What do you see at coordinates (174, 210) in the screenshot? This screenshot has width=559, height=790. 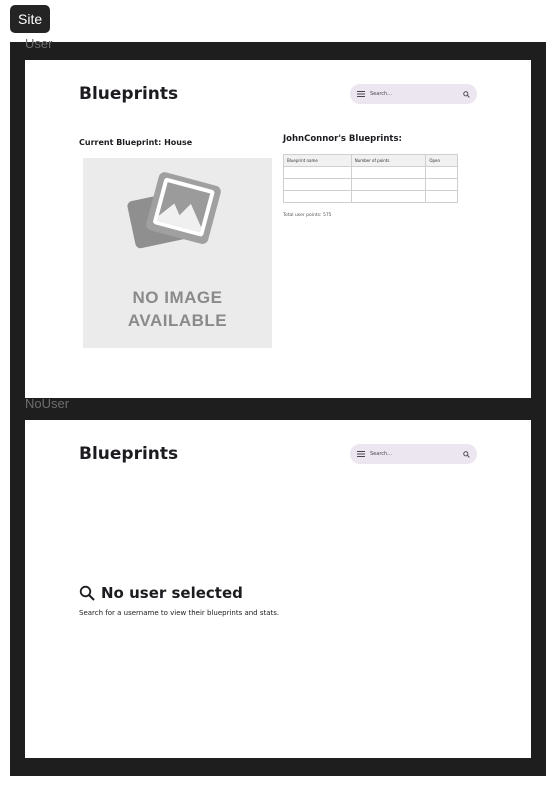 I see `image-placeholder-icon` at bounding box center [174, 210].